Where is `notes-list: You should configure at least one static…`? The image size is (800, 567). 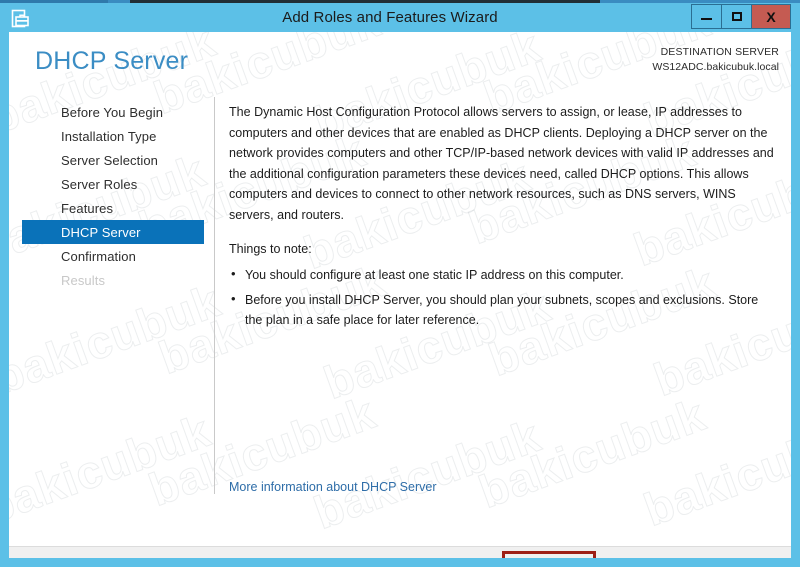
notes-list: You should configure at least one static… is located at coordinates (503, 297).